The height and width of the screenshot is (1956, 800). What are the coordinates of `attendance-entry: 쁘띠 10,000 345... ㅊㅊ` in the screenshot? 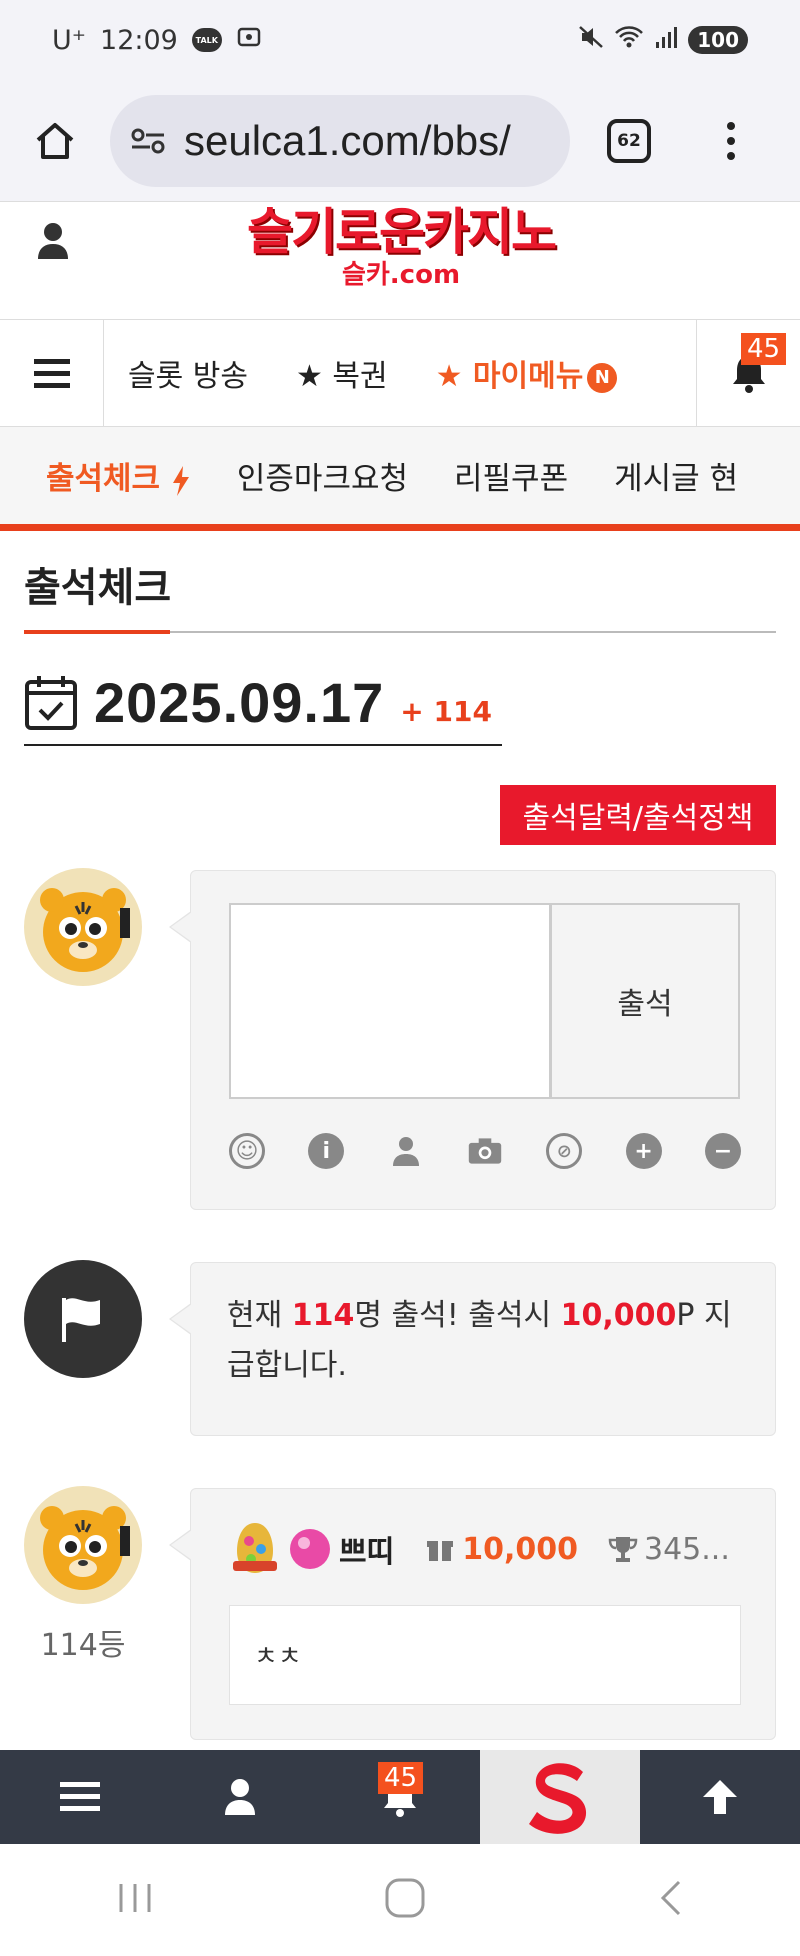 It's located at (472, 1614).